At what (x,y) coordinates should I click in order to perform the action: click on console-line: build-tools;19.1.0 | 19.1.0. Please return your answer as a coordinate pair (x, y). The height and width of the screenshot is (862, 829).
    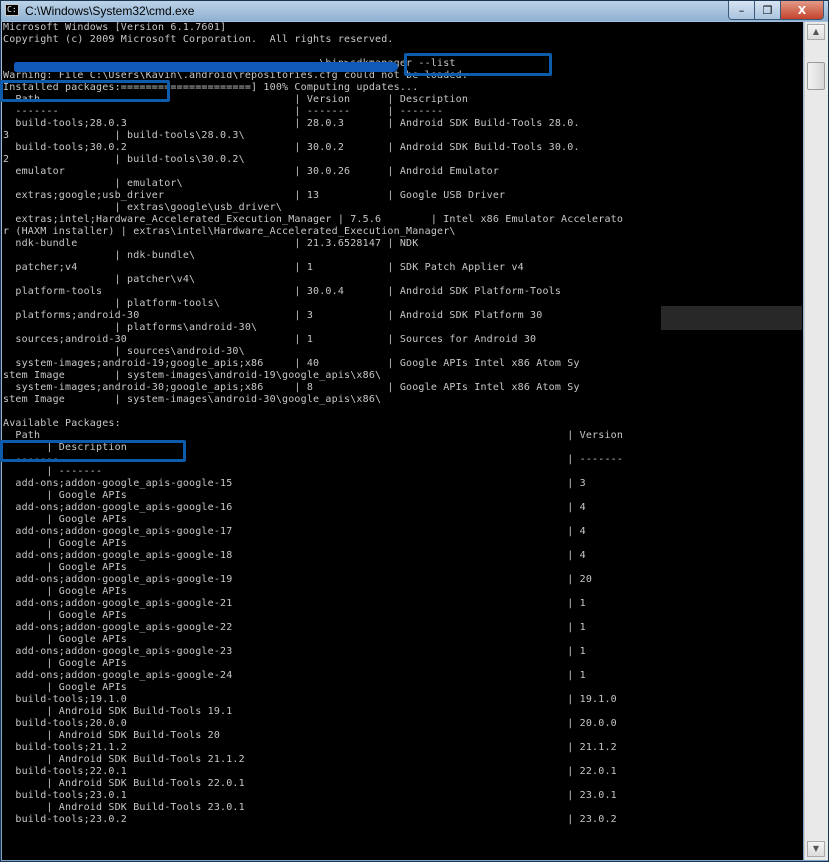
    Looking at the image, I should click on (310, 699).